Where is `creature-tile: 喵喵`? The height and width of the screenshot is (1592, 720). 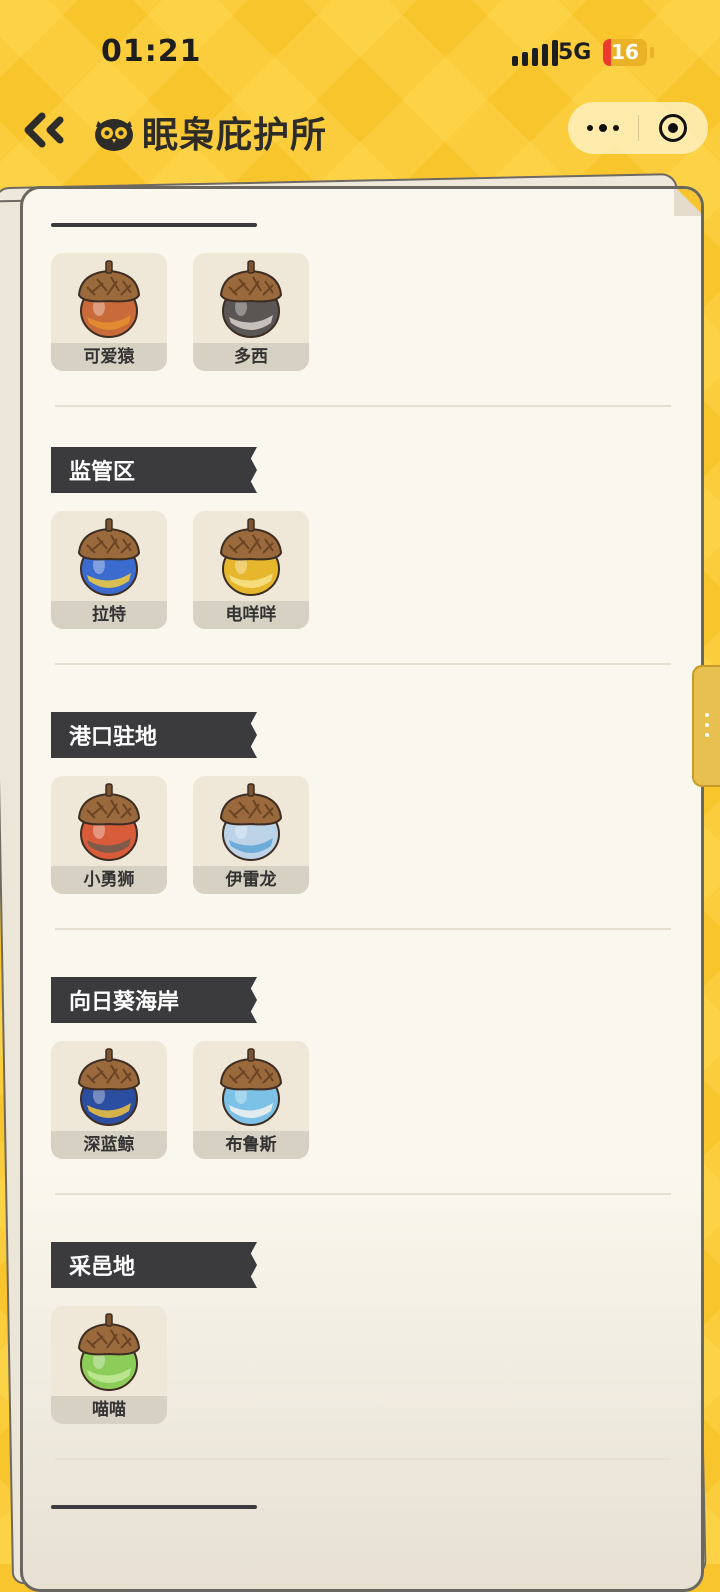 creature-tile: 喵喵 is located at coordinates (109, 1365).